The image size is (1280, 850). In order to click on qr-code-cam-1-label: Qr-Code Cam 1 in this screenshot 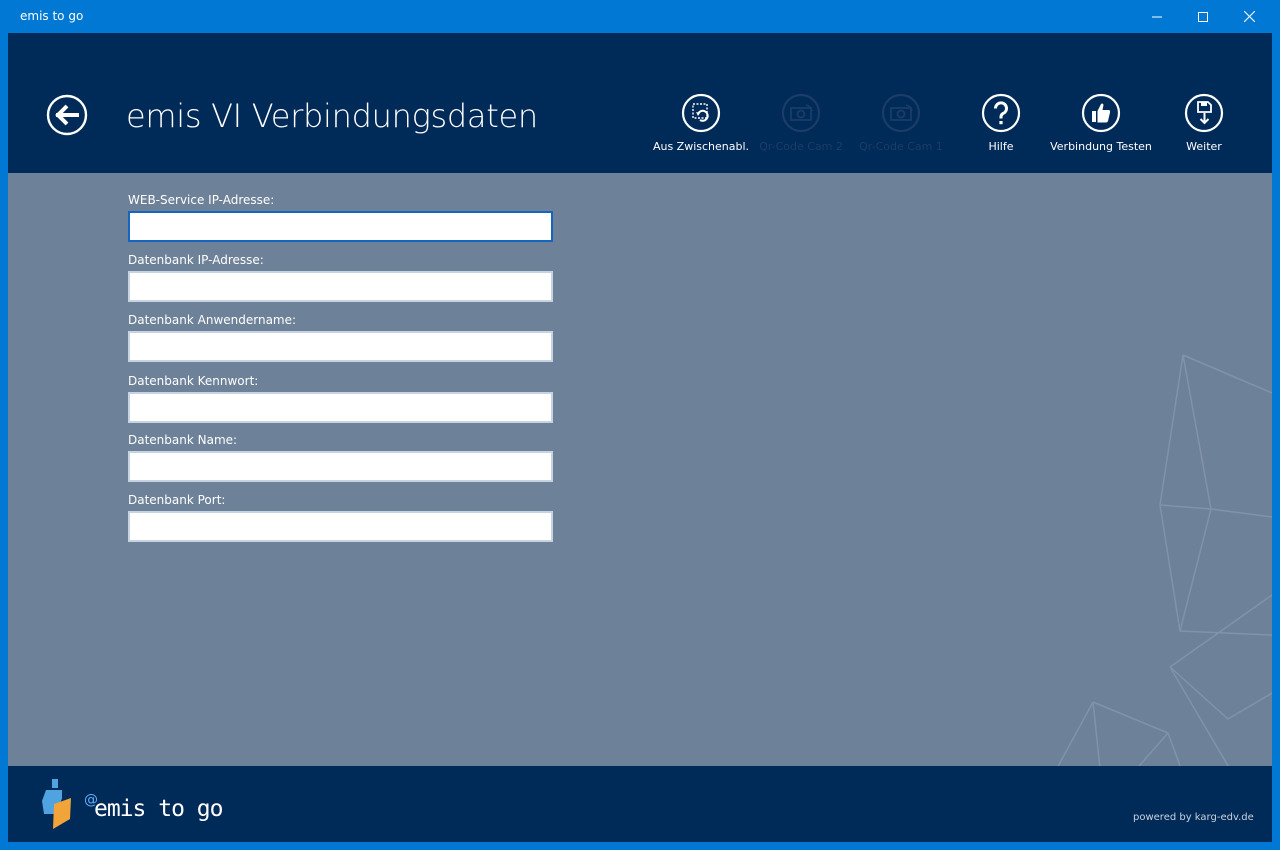, I will do `click(901, 146)`.